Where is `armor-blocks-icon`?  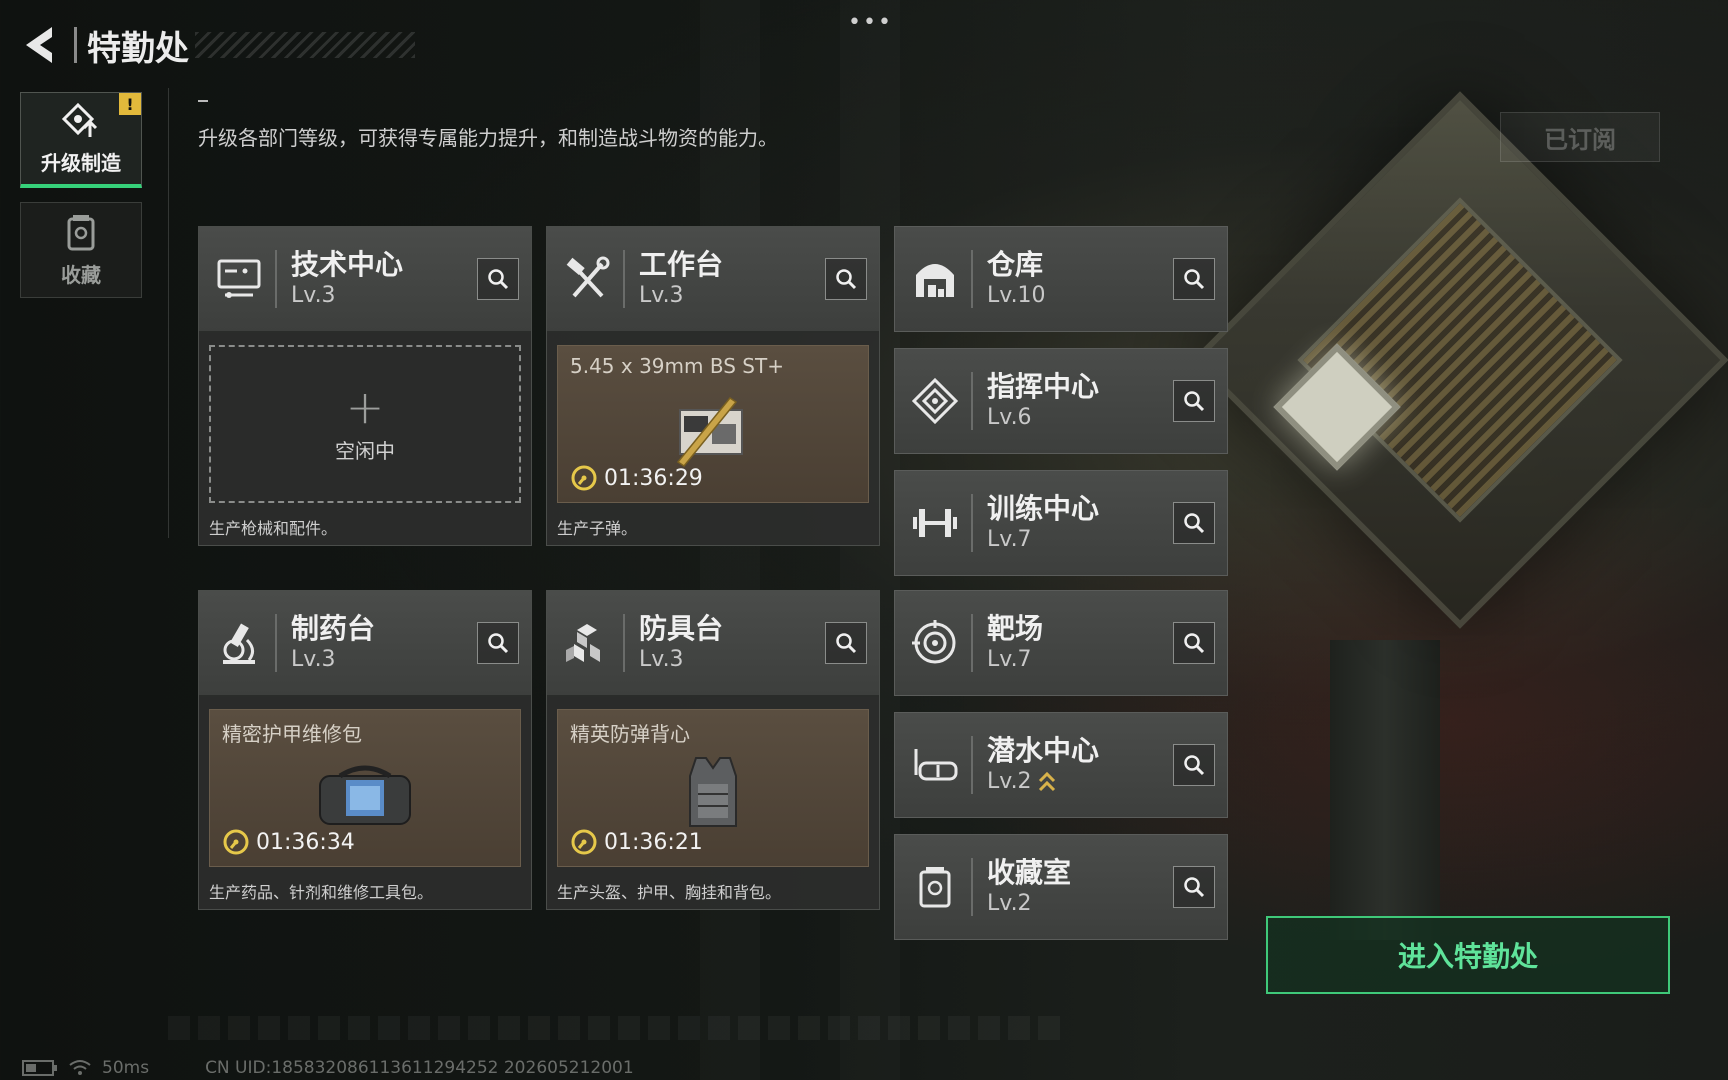 armor-blocks-icon is located at coordinates (587, 643).